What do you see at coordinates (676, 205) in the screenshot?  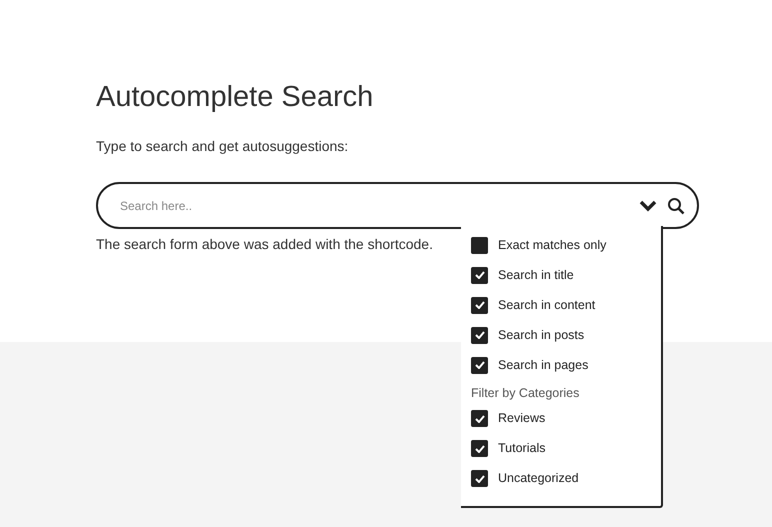 I see `search-icon` at bounding box center [676, 205].